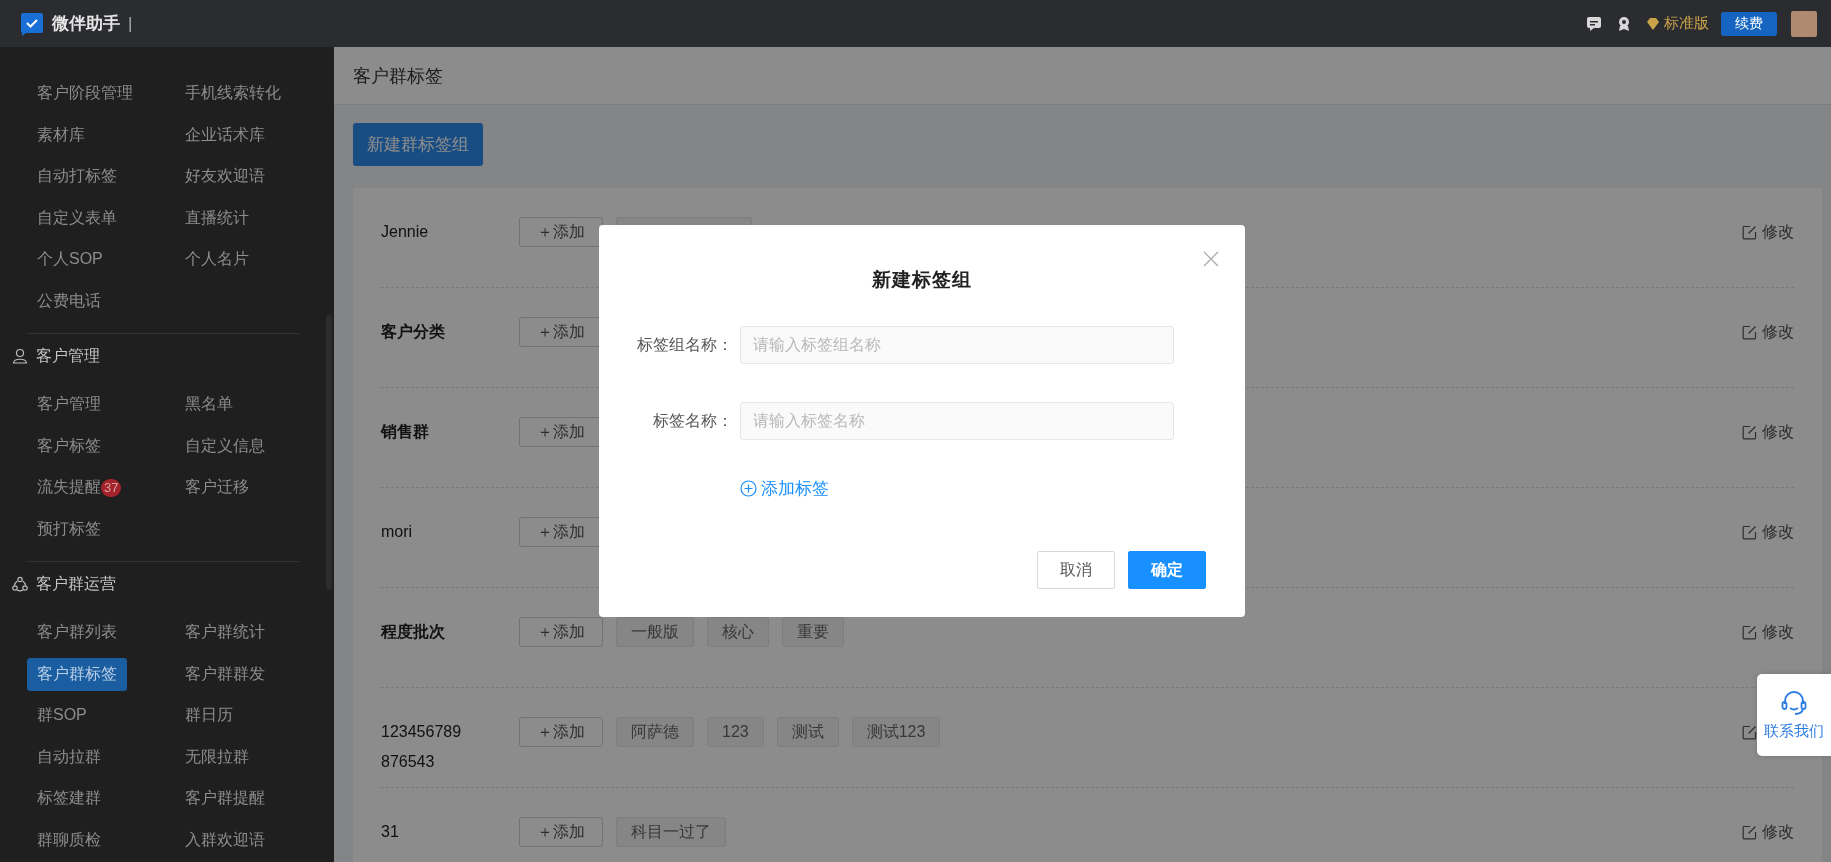 This screenshot has height=862, width=1831. I want to click on sidebar-item: 流失提醒, so click(64, 488).